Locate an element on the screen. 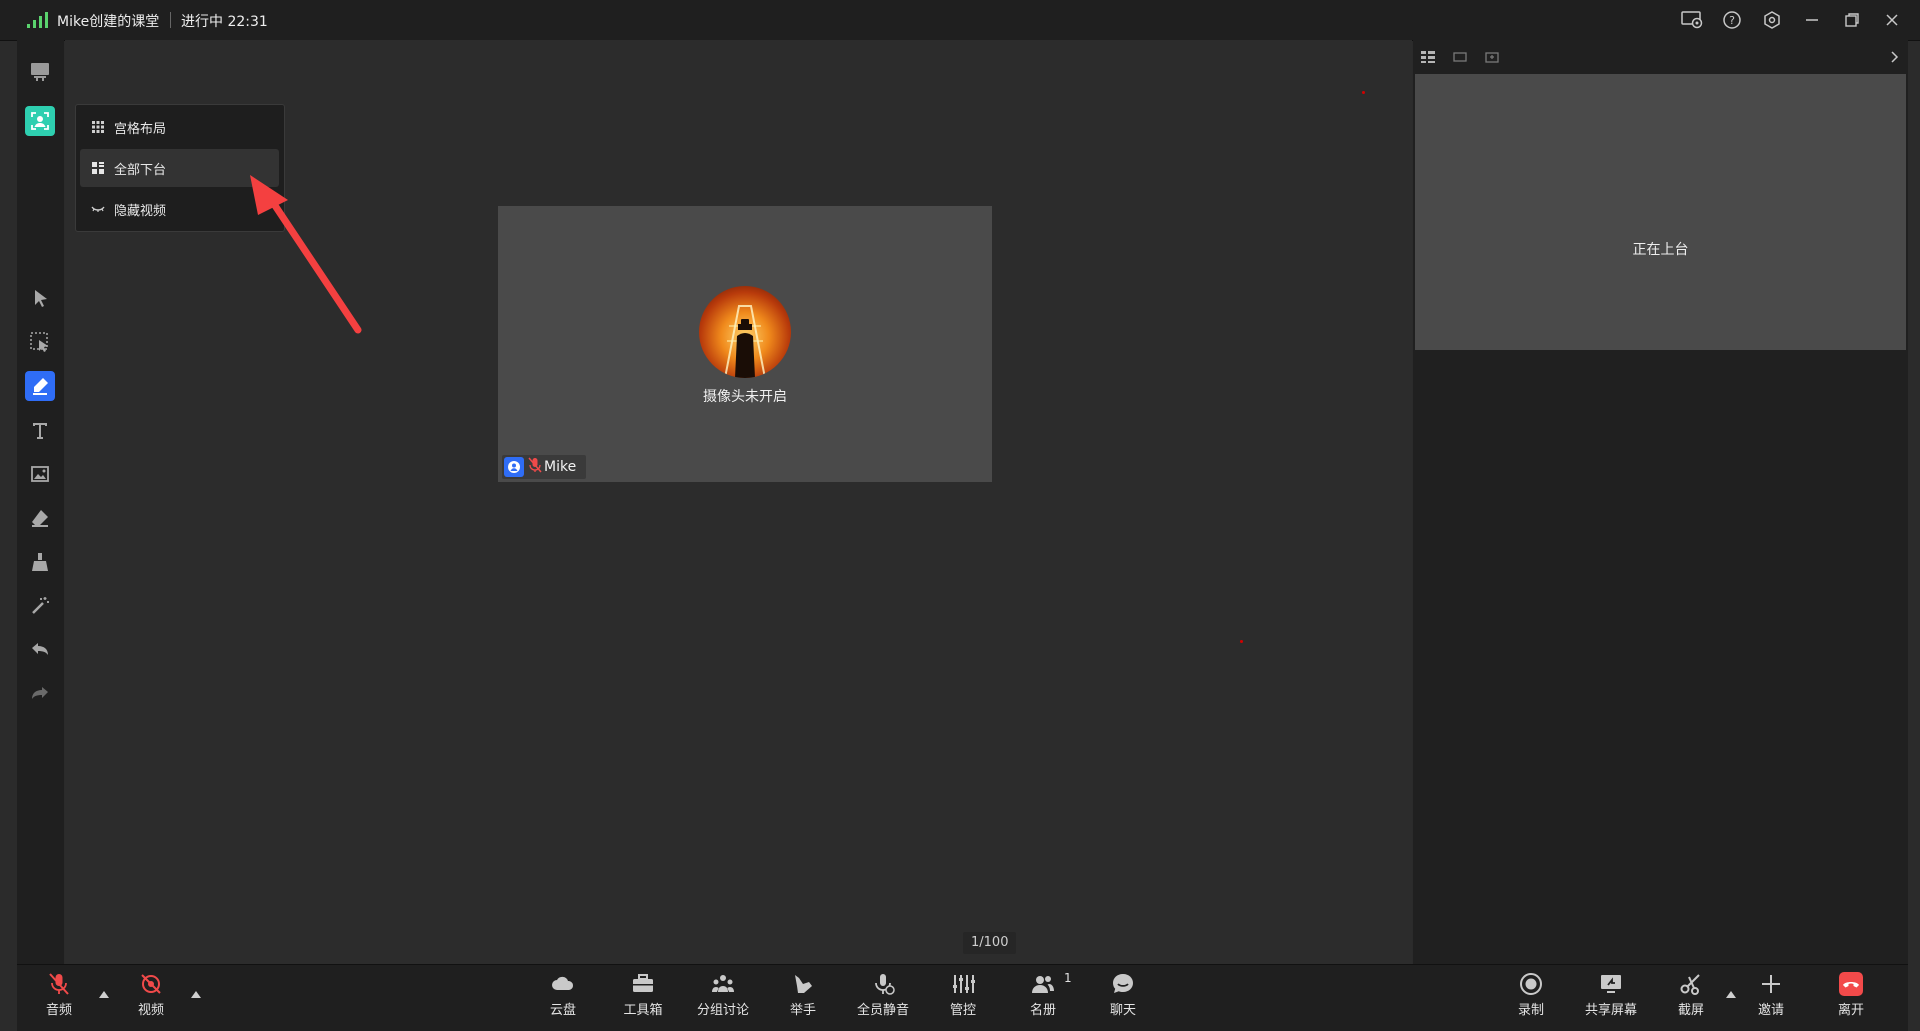  camera-off-icon is located at coordinates (151, 984).